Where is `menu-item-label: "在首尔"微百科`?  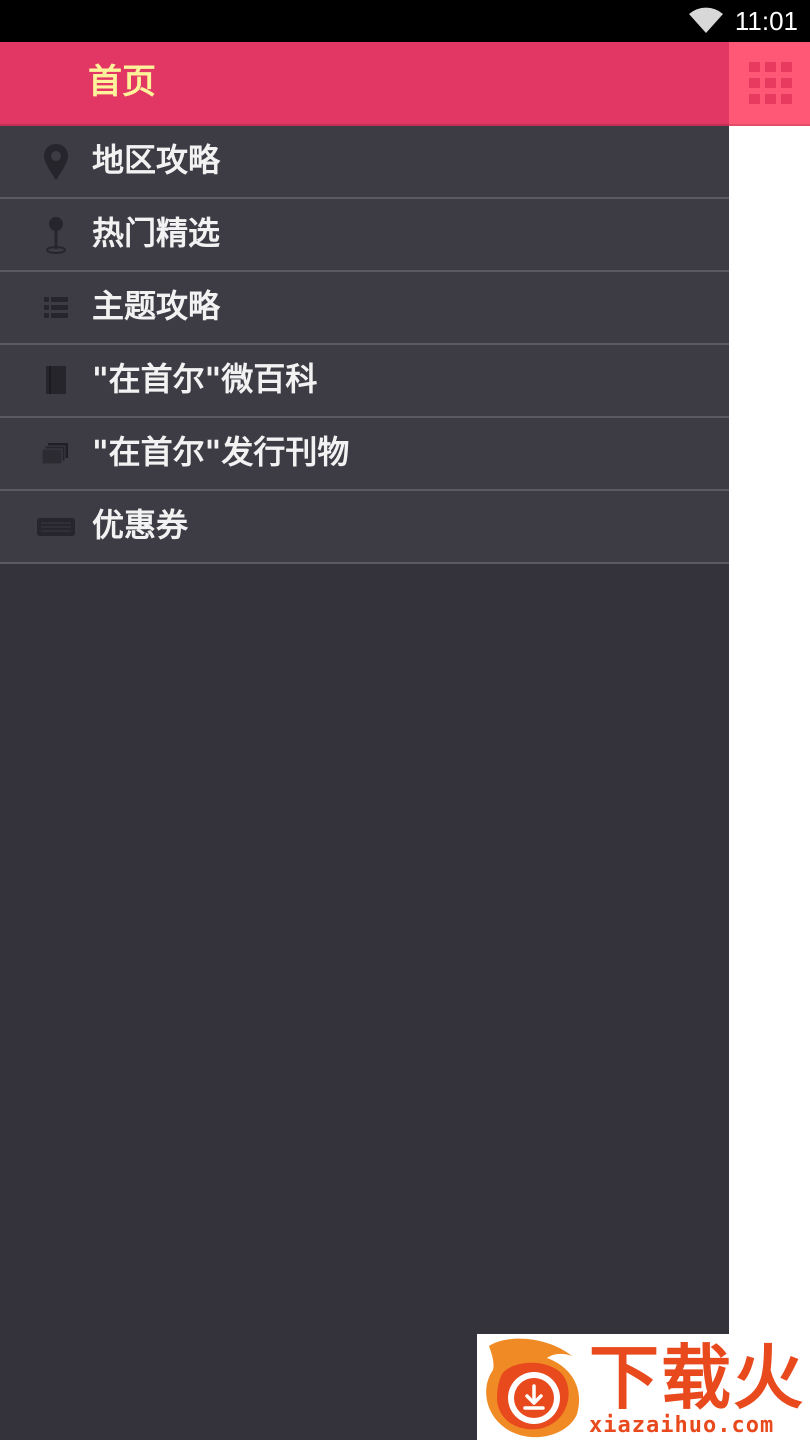 menu-item-label: "在首尔"微百科 is located at coordinates (205, 379).